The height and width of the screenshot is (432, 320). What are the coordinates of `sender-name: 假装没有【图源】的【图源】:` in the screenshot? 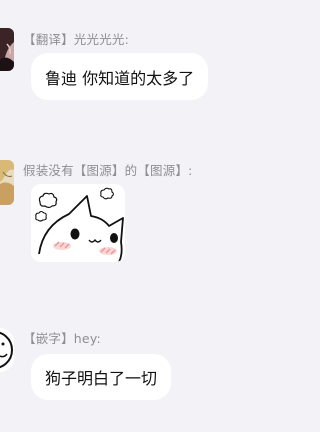 It's located at (108, 170).